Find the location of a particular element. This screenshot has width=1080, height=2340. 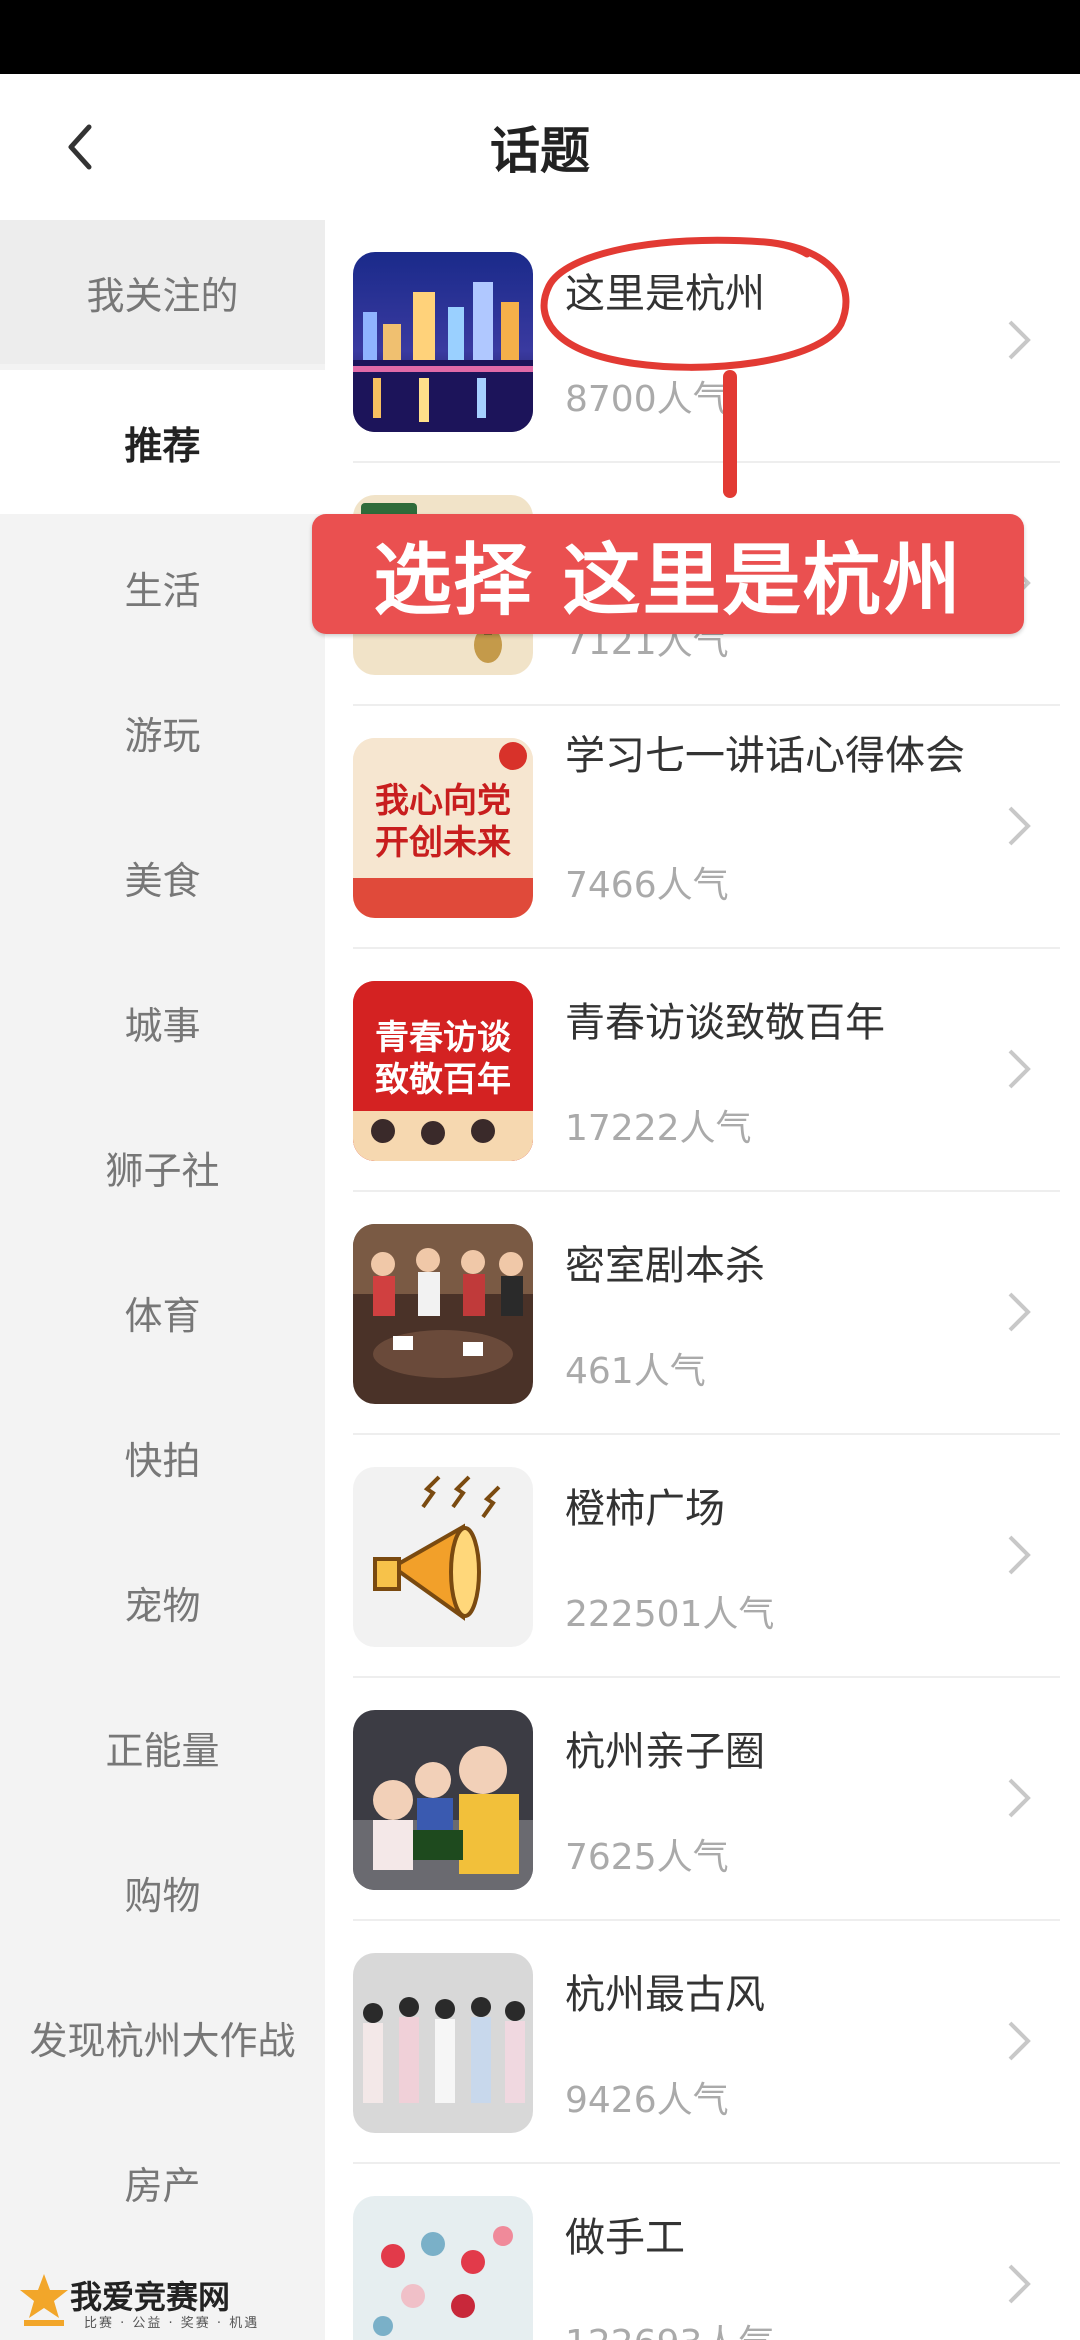

annotation-banner: 选择 这里是杭州 is located at coordinates (668, 574).